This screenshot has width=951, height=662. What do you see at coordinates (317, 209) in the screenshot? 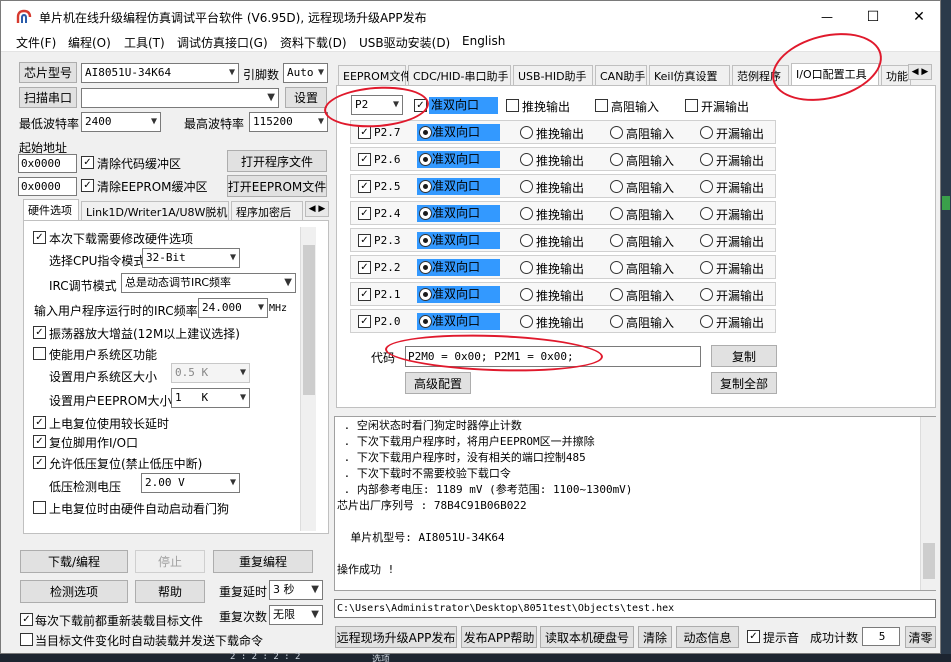
I see `tab-scroll-arrows: ◀ ▶` at bounding box center [317, 209].